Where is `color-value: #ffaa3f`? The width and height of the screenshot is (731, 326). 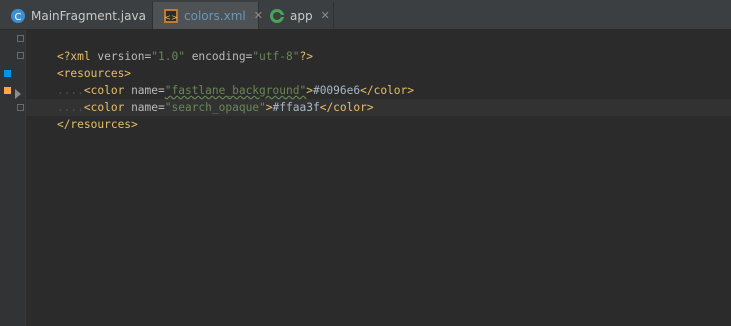 color-value: #ffaa3f is located at coordinates (296, 107).